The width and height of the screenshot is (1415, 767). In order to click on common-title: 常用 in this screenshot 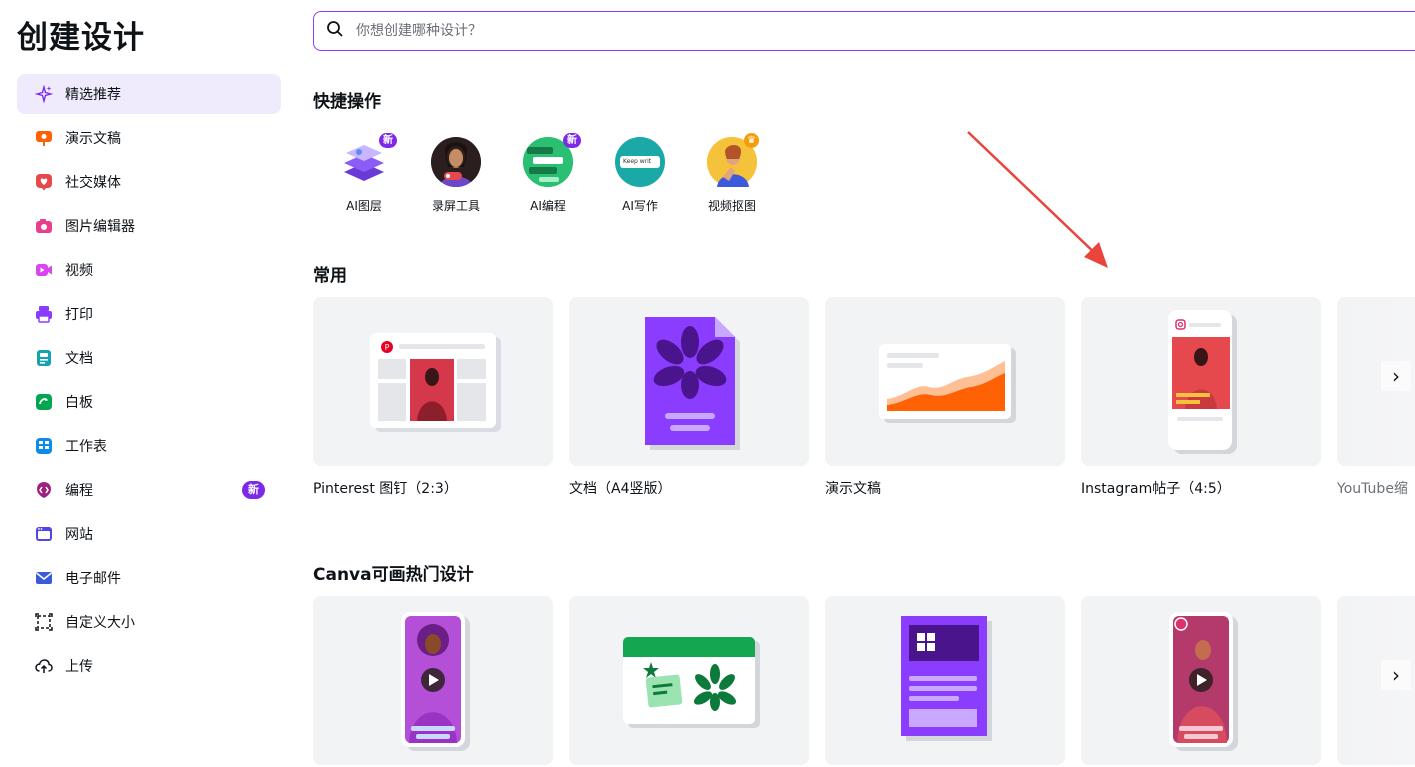, I will do `click(330, 276)`.